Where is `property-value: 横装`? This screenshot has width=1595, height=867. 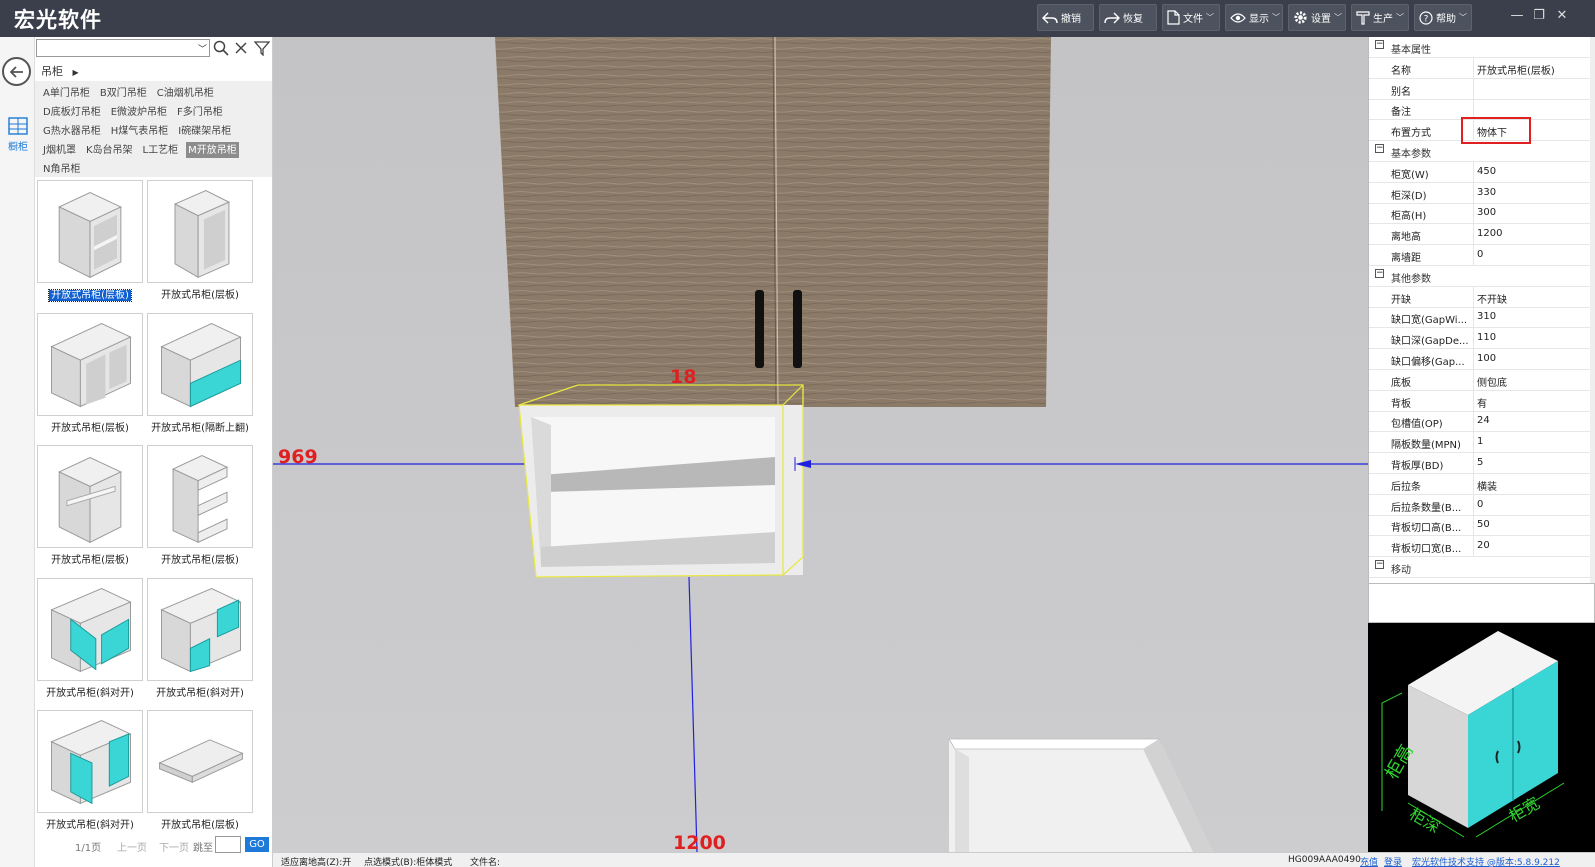
property-value: 横装 is located at coordinates (1487, 485).